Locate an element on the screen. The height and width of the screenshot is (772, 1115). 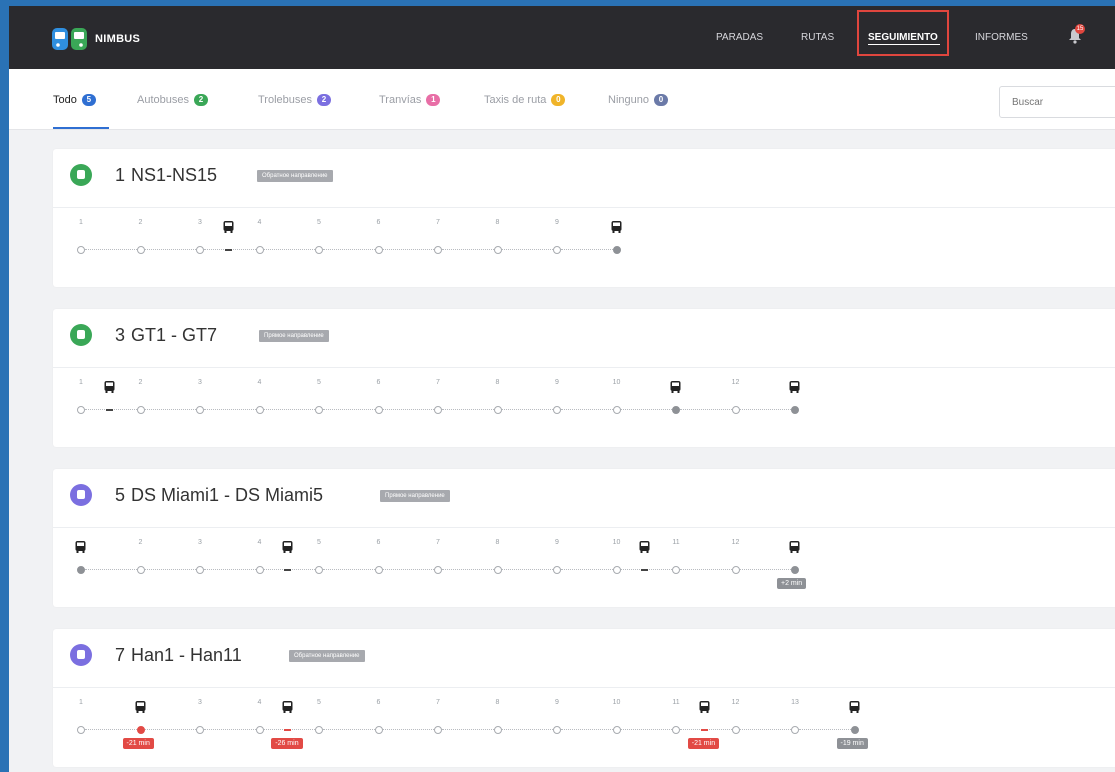
stop-label: 6 is located at coordinates (378, 542).